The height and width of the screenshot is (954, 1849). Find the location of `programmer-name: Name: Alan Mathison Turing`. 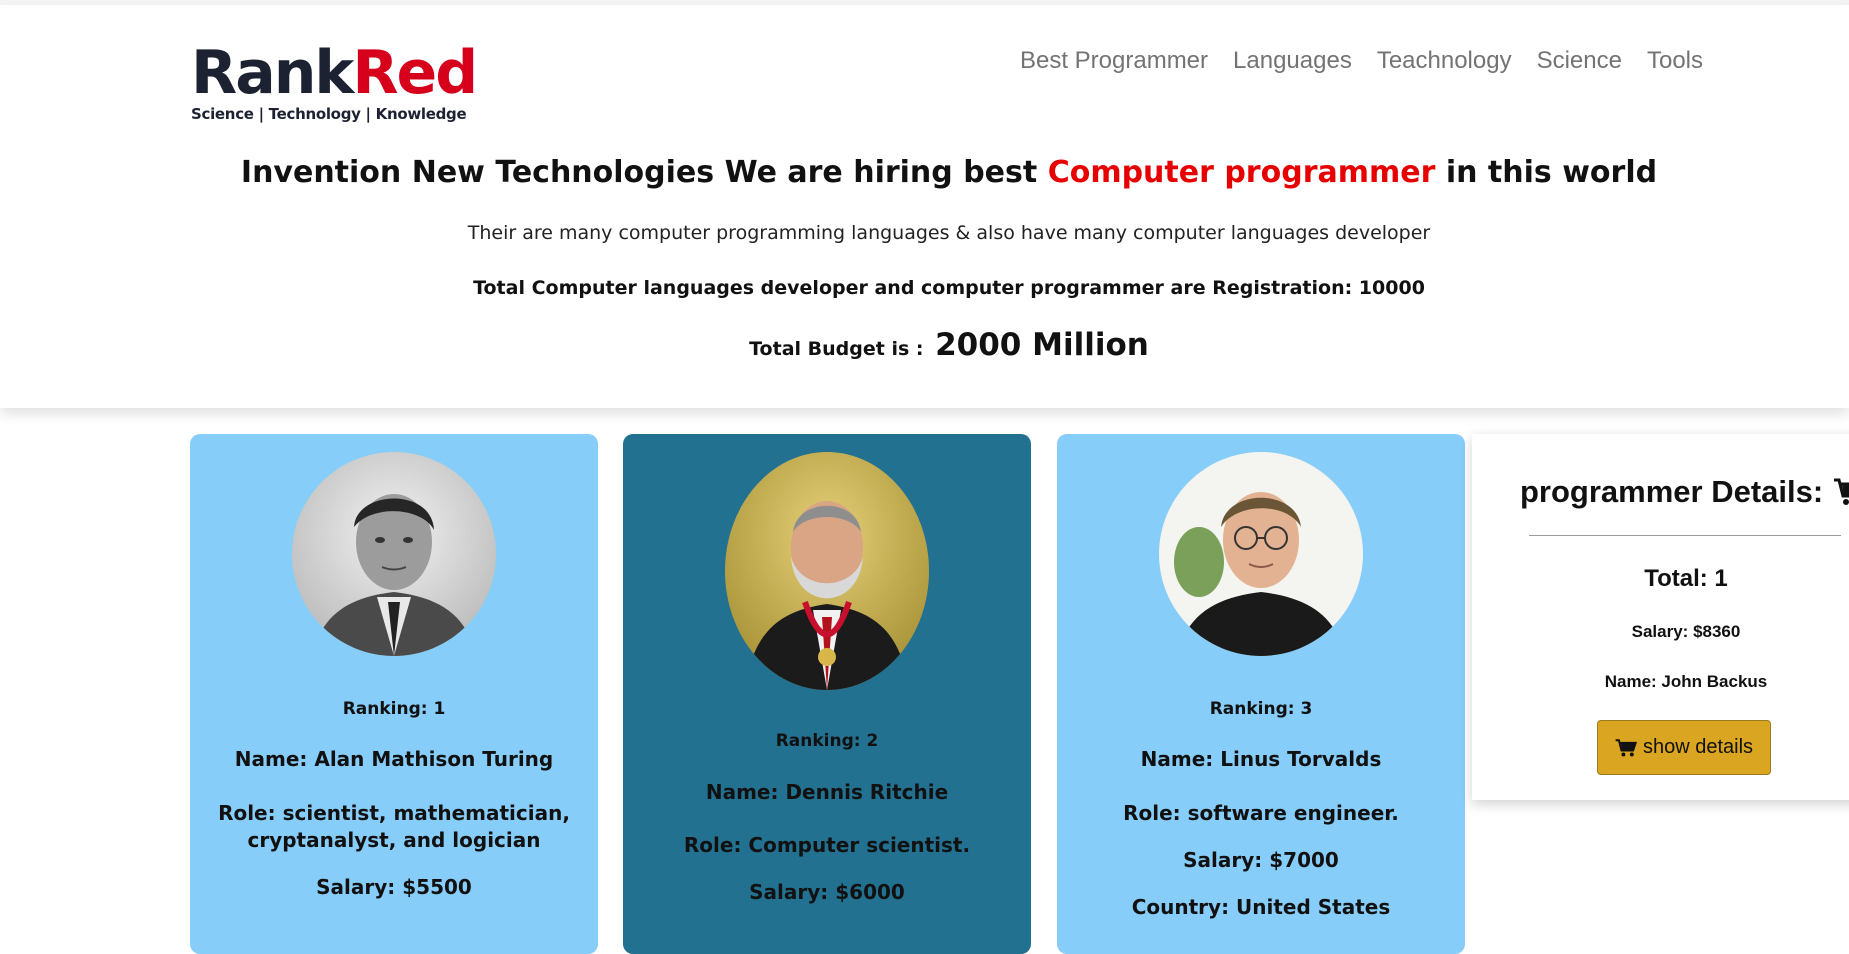

programmer-name: Name: Alan Mathison Turing is located at coordinates (394, 759).